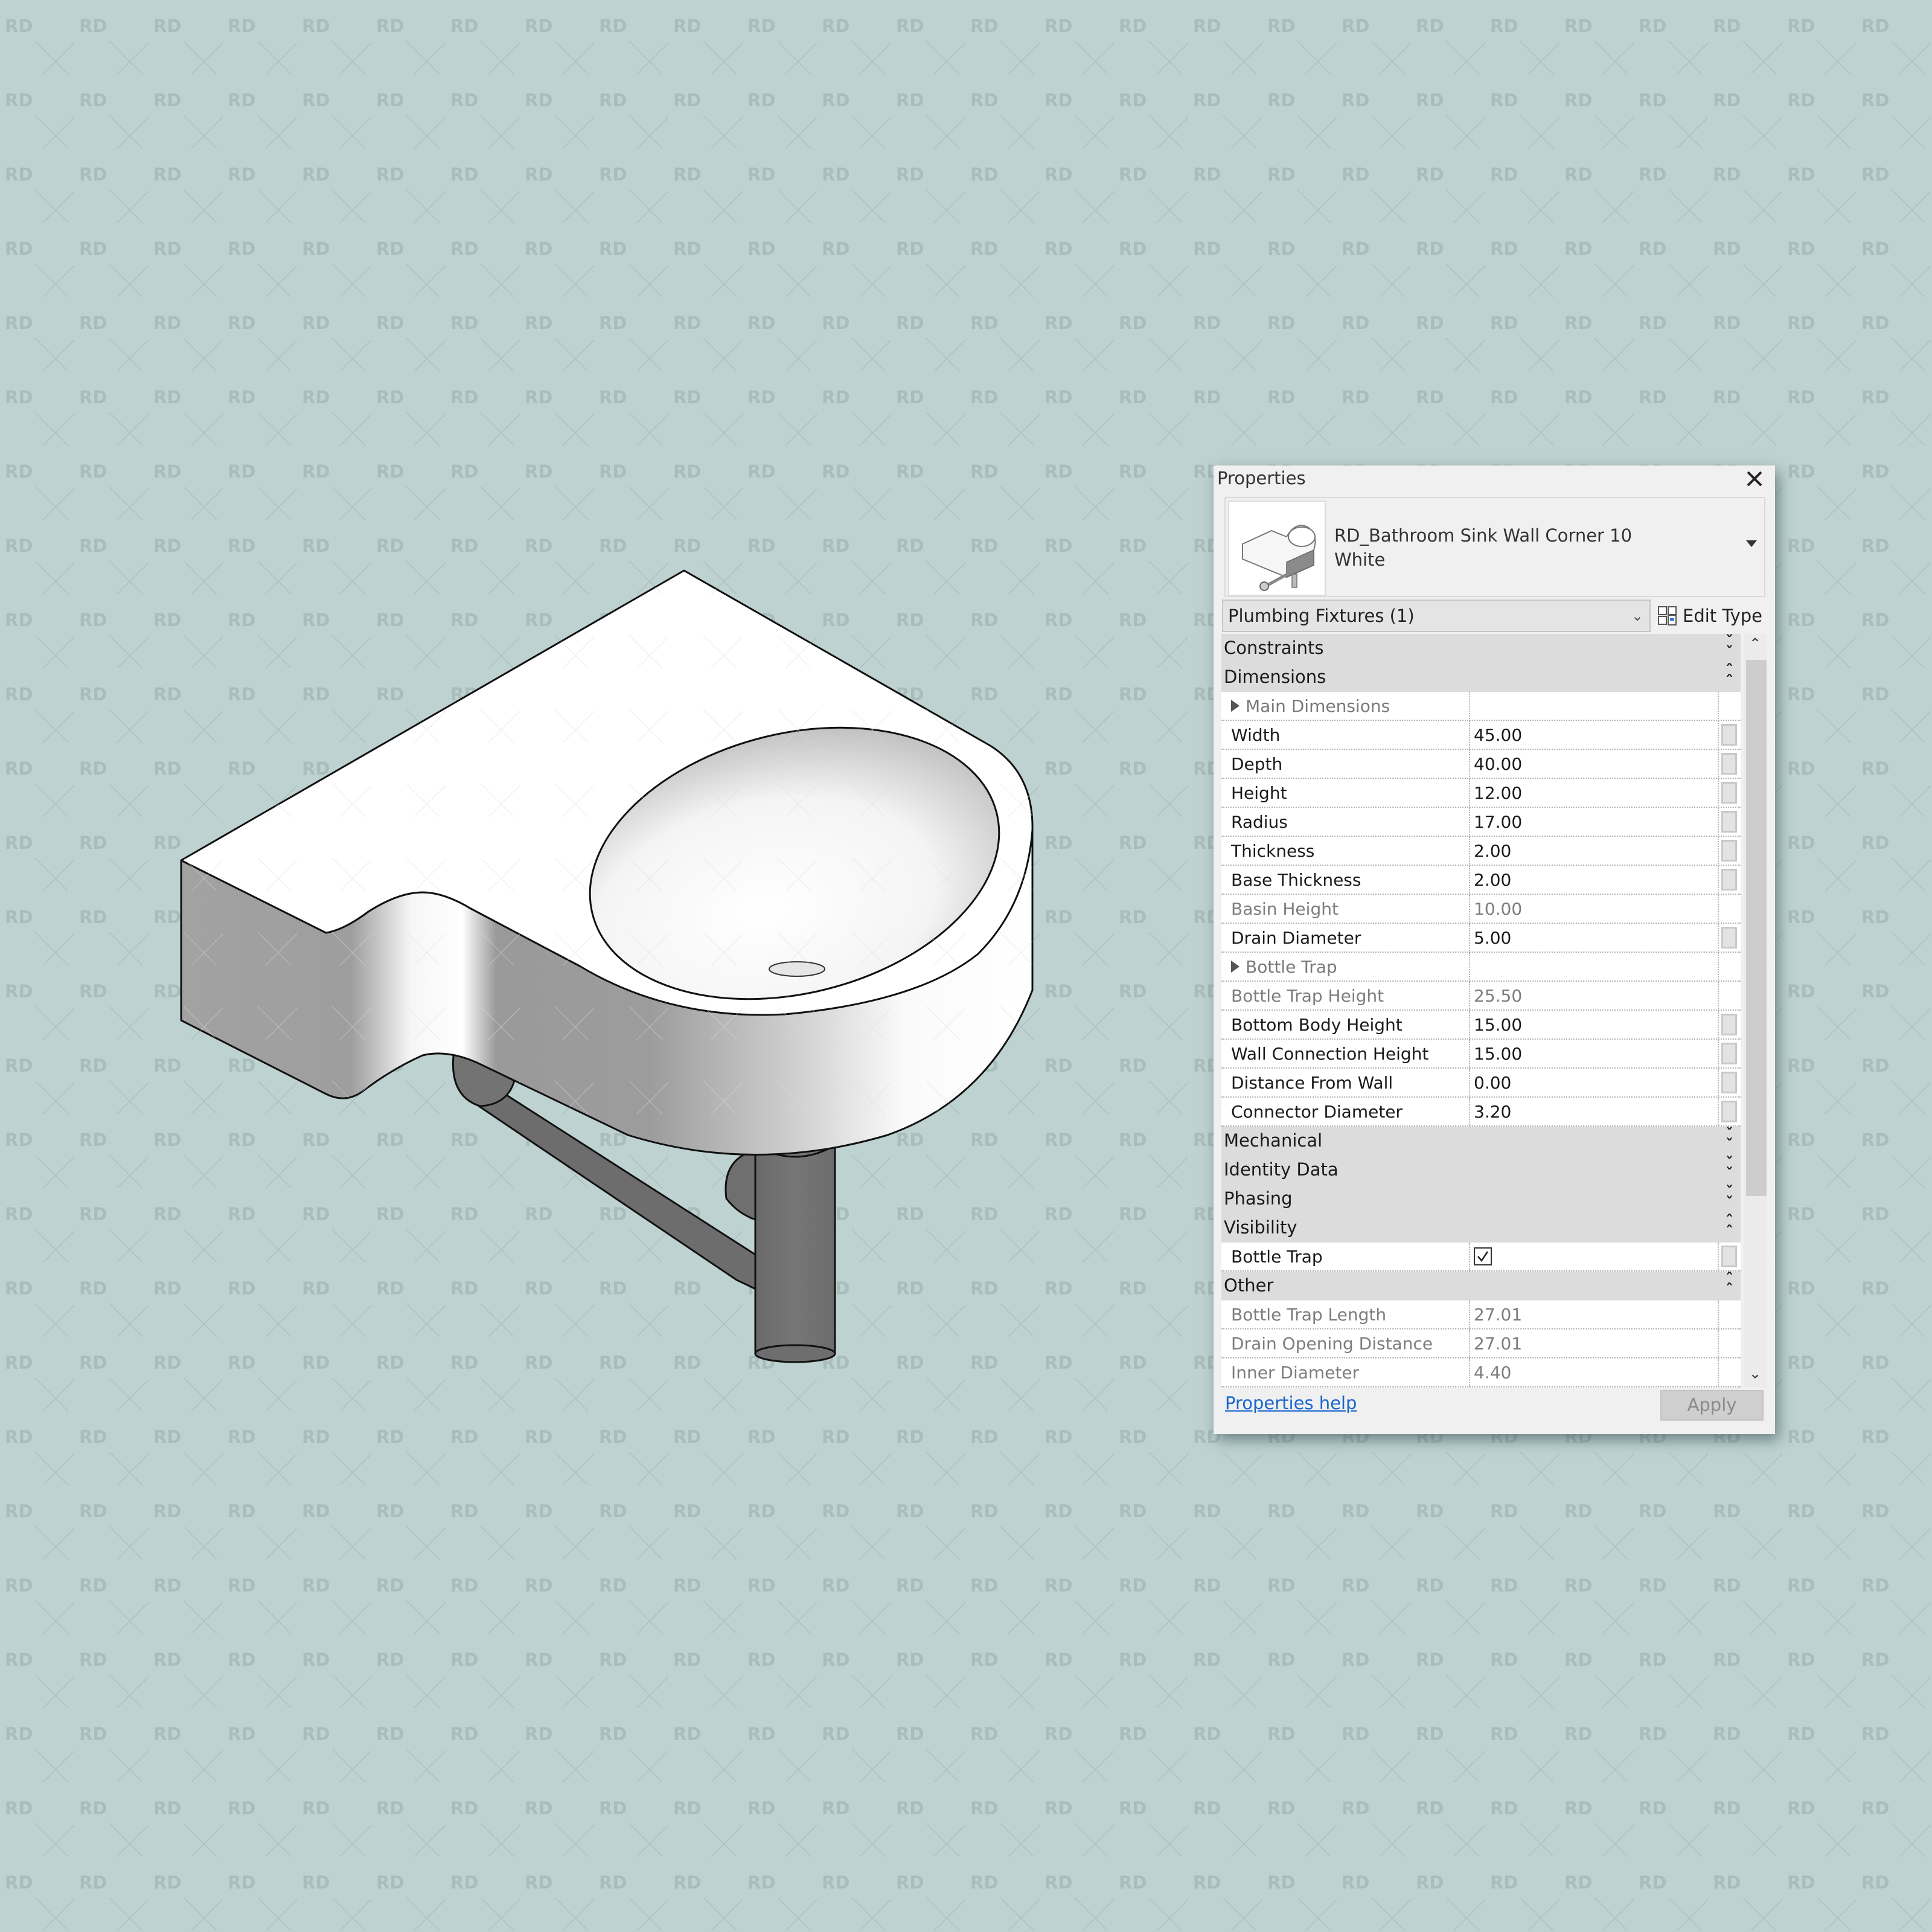 This screenshot has height=1932, width=1932. Describe the element at coordinates (1755, 479) in the screenshot. I see `close-button` at that location.